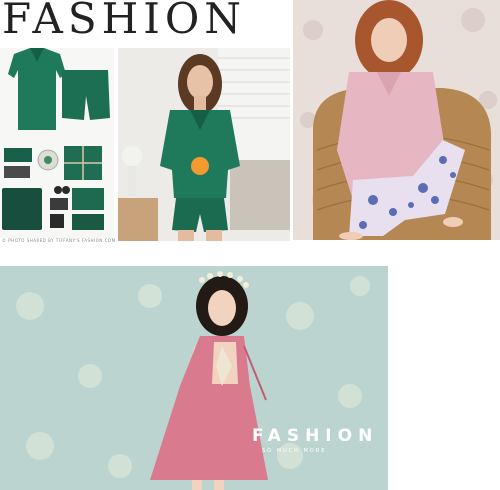 The image size is (500, 490). Describe the element at coordinates (59, 240) in the screenshot. I see `photo-credit: © PHOTO SHARED BY TIFFANY'S FASHION.COM` at that location.